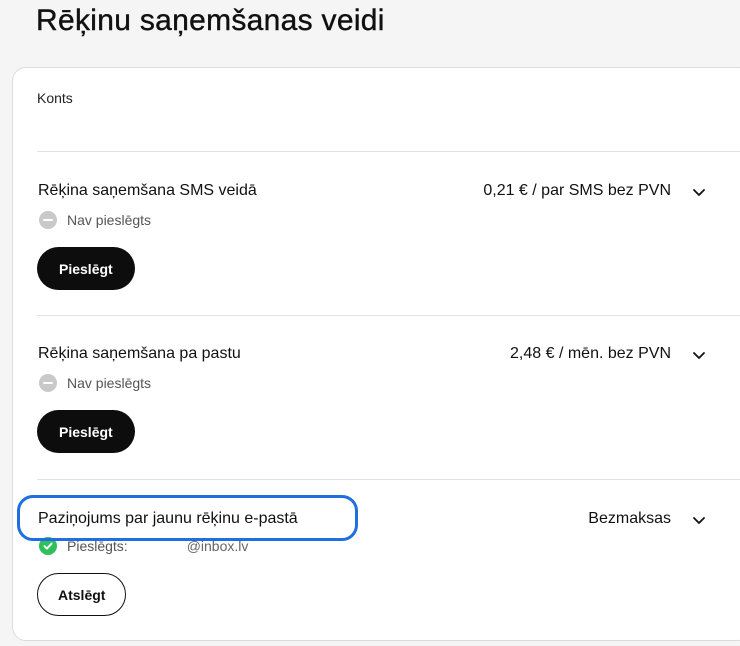  I want to click on option-email-price: Bezmaksas, so click(629, 519).